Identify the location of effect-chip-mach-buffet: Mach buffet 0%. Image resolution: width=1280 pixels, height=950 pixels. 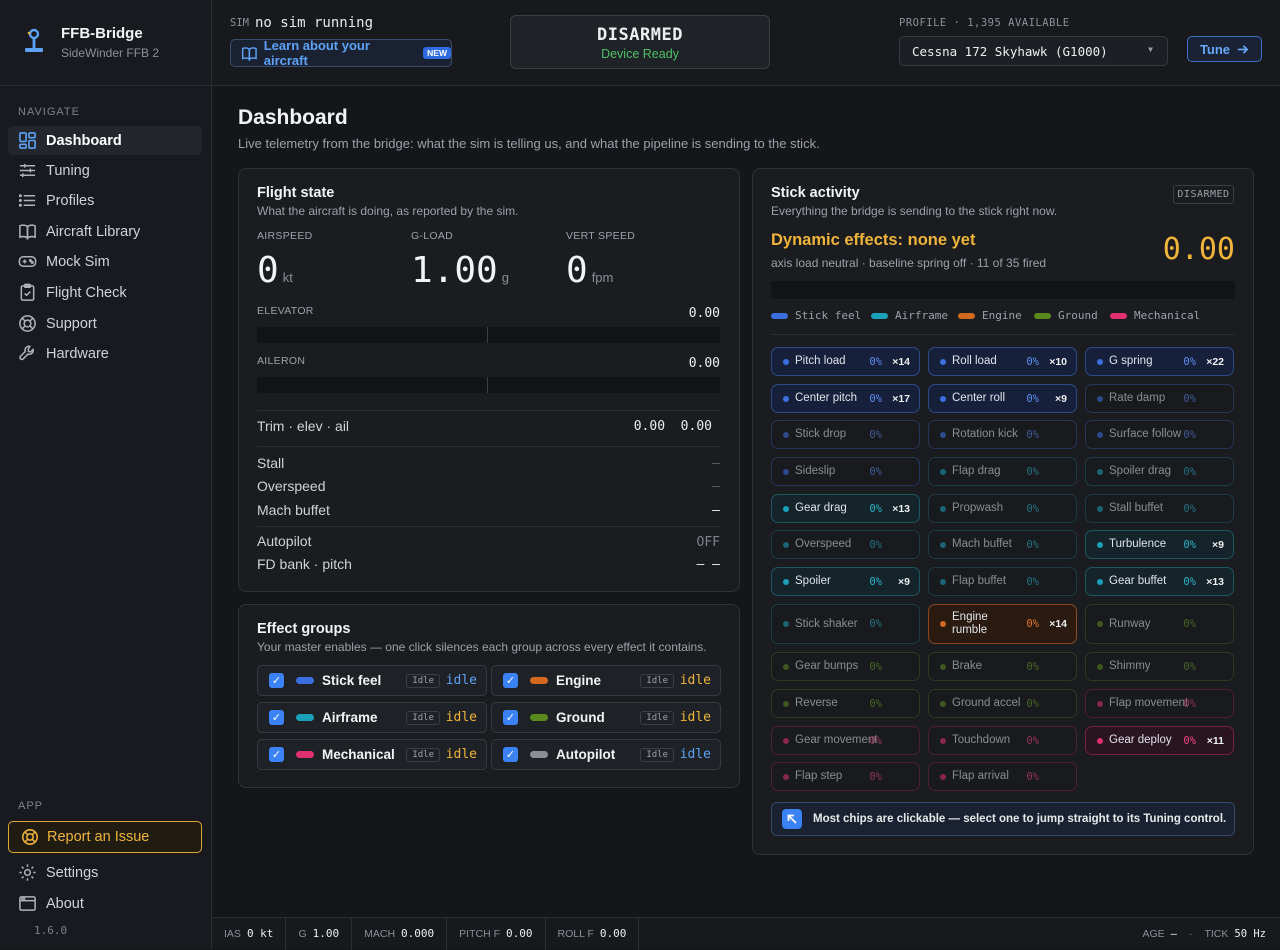
(1002, 544).